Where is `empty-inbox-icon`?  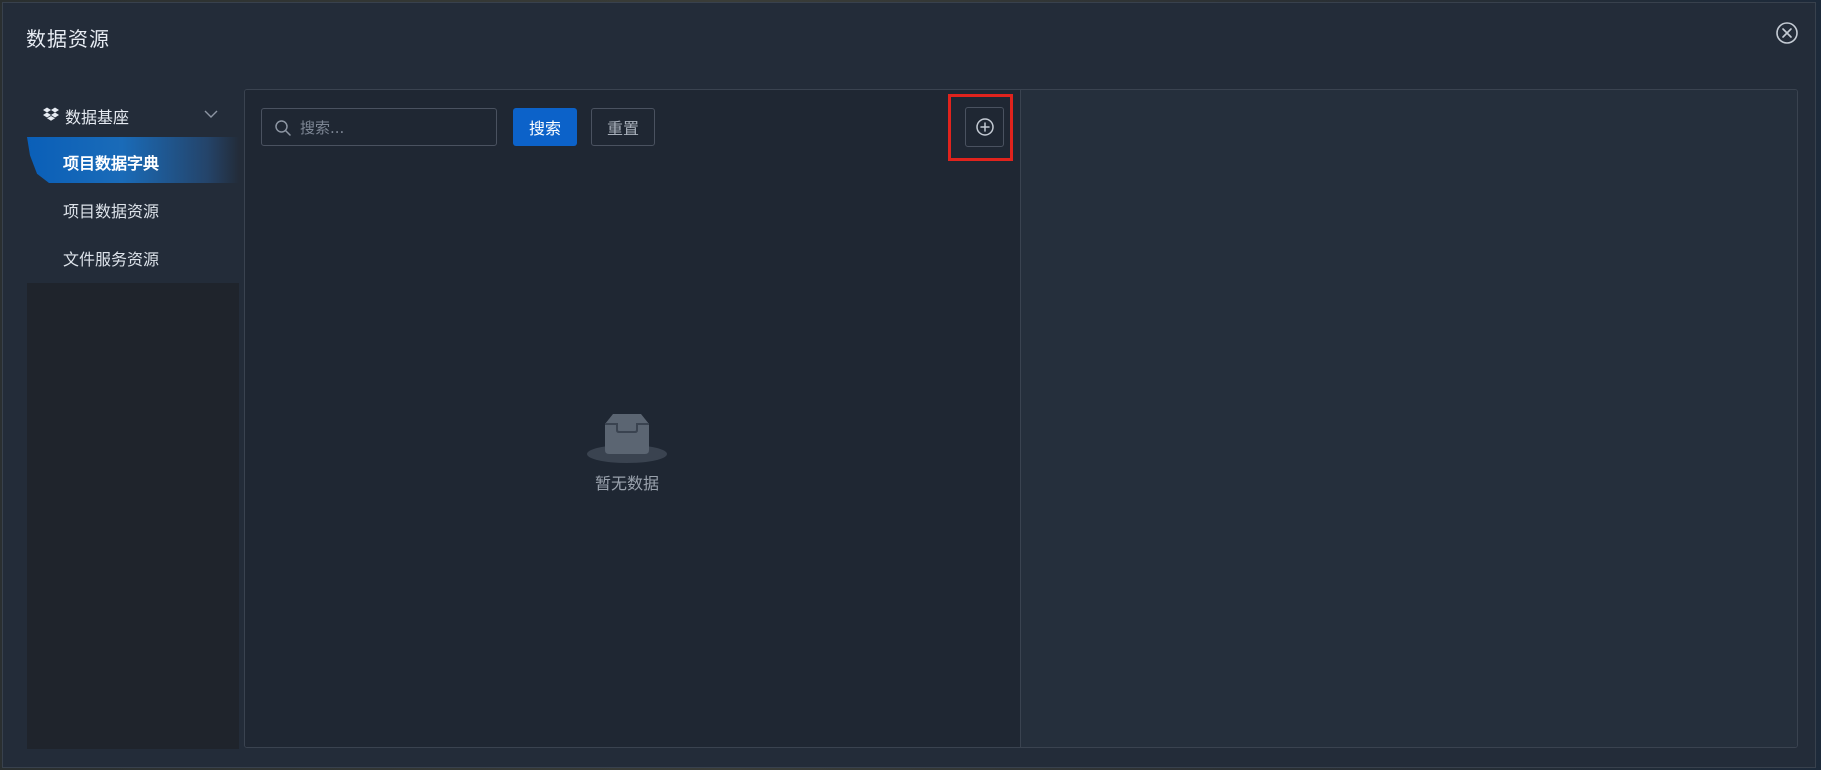
empty-inbox-icon is located at coordinates (627, 438).